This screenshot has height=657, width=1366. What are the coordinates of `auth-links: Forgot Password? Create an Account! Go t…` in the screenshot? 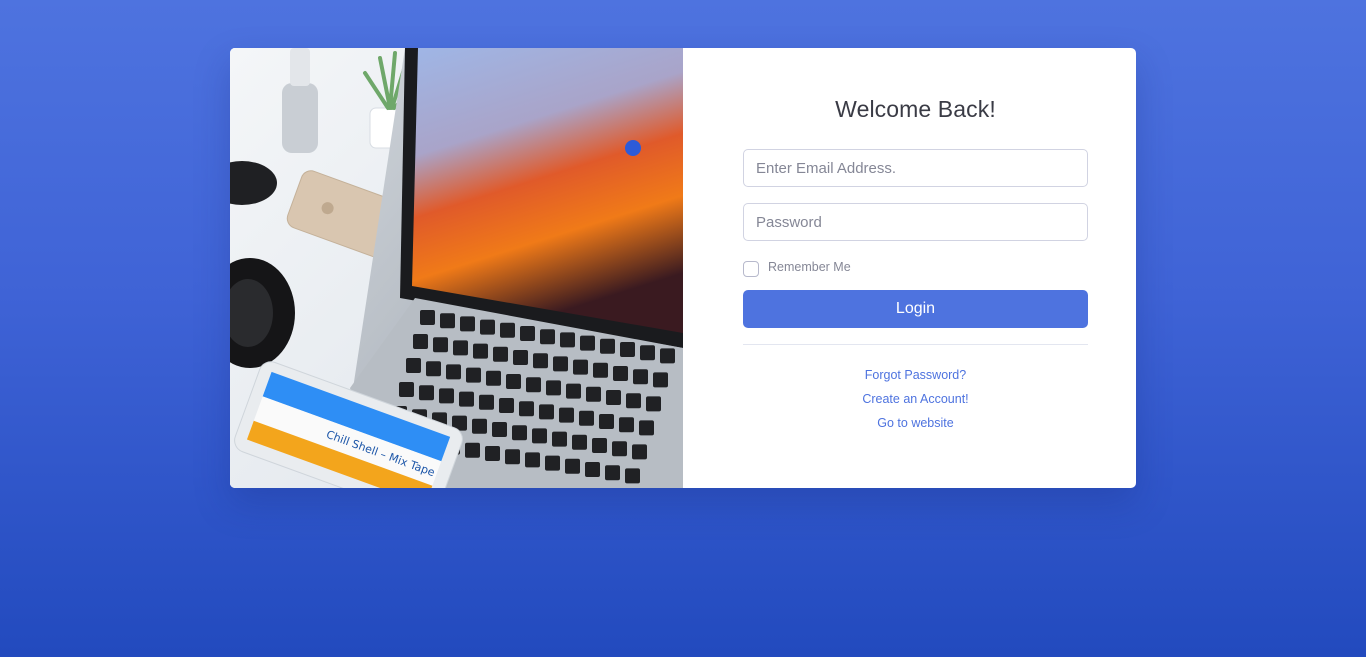 It's located at (915, 399).